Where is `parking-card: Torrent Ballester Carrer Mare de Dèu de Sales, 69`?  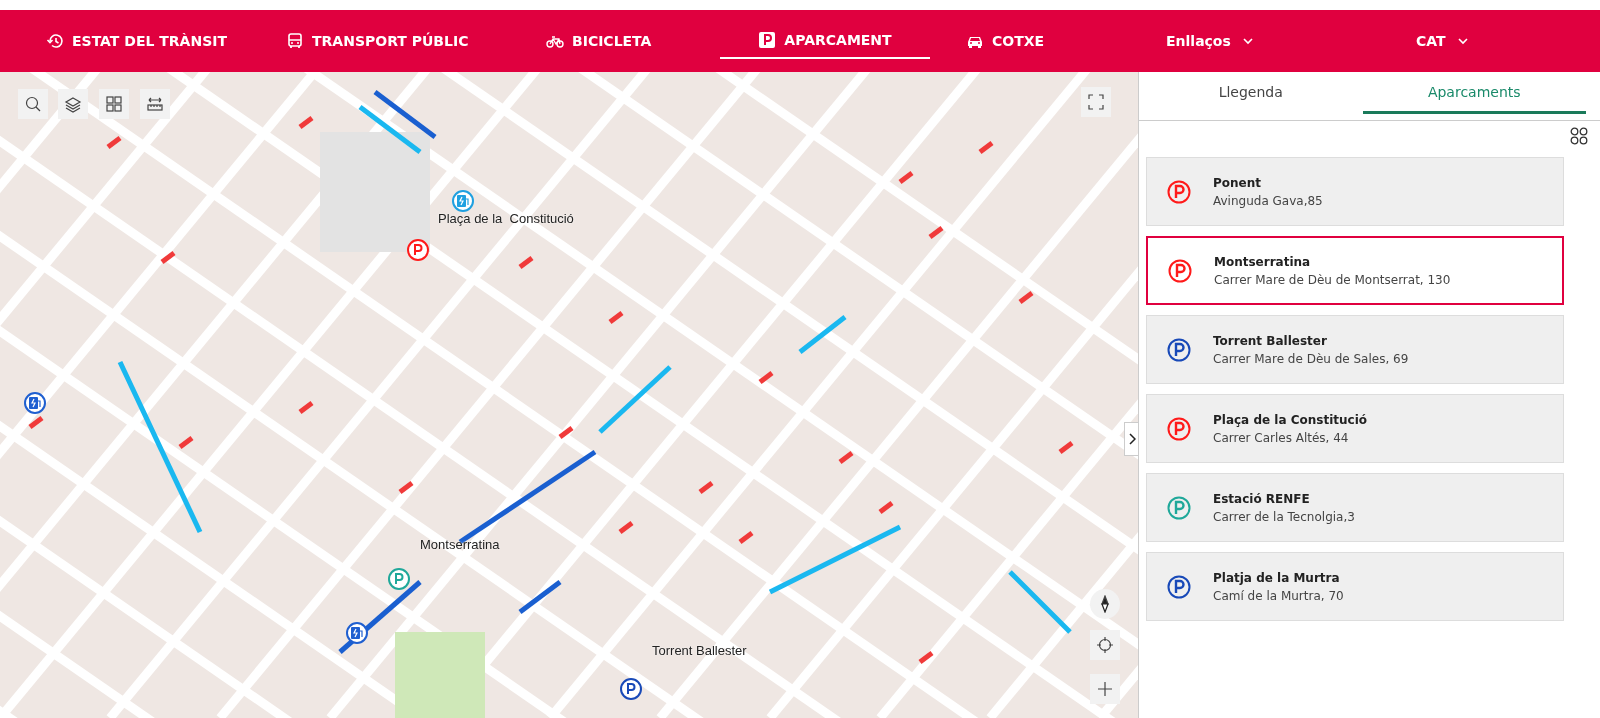 parking-card: Torrent Ballester Carrer Mare de Dèu de Sales, 69 is located at coordinates (1355, 349).